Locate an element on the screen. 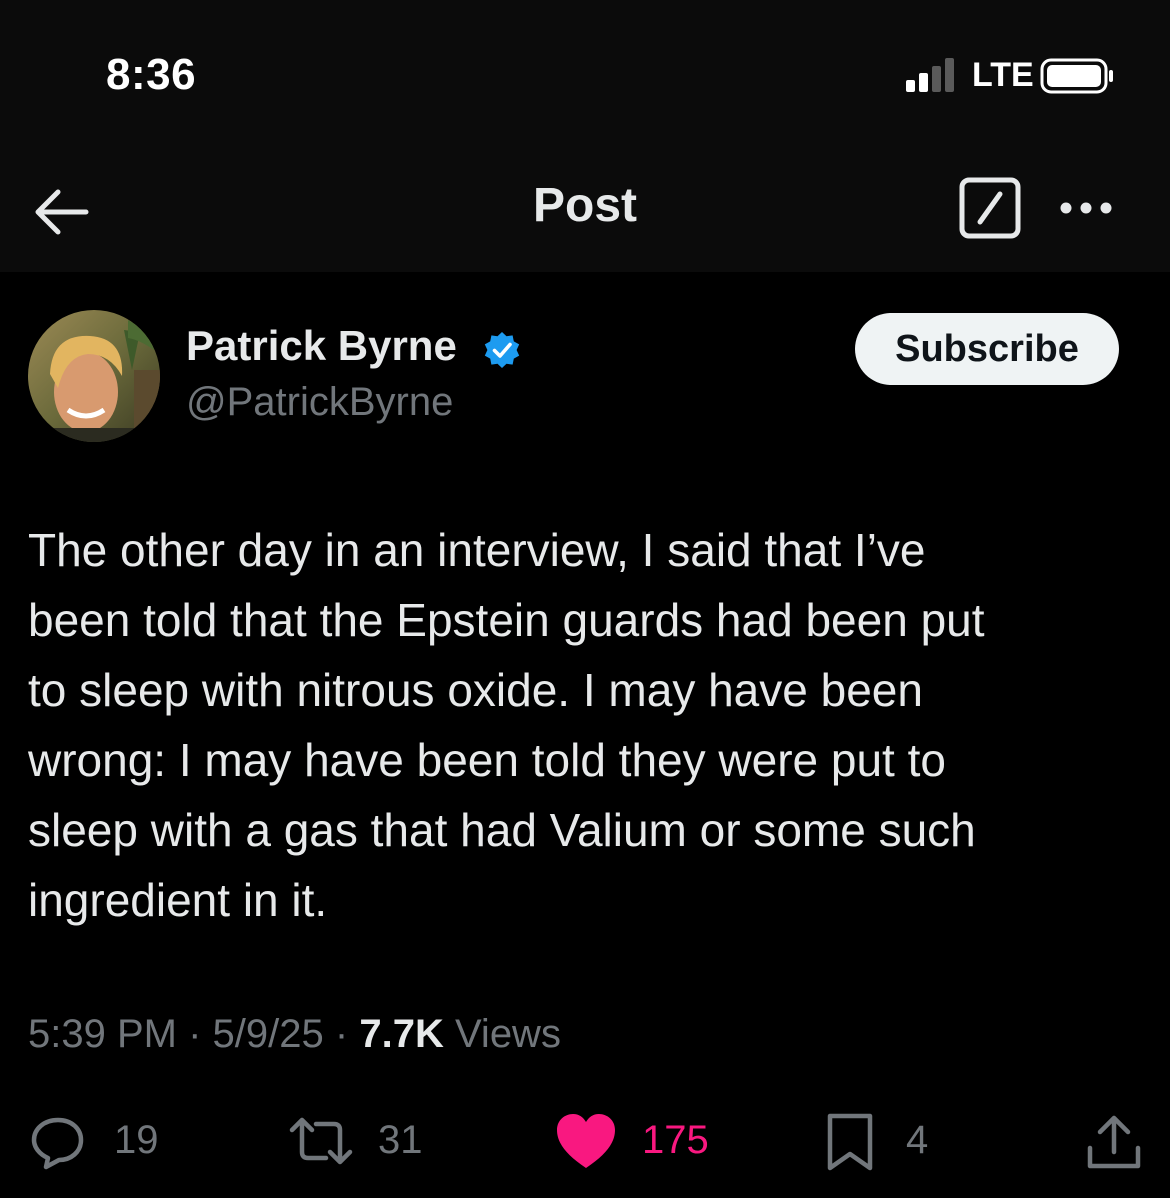 This screenshot has height=1198, width=1170. author-display-name: Patrick Byrne is located at coordinates (321, 346).